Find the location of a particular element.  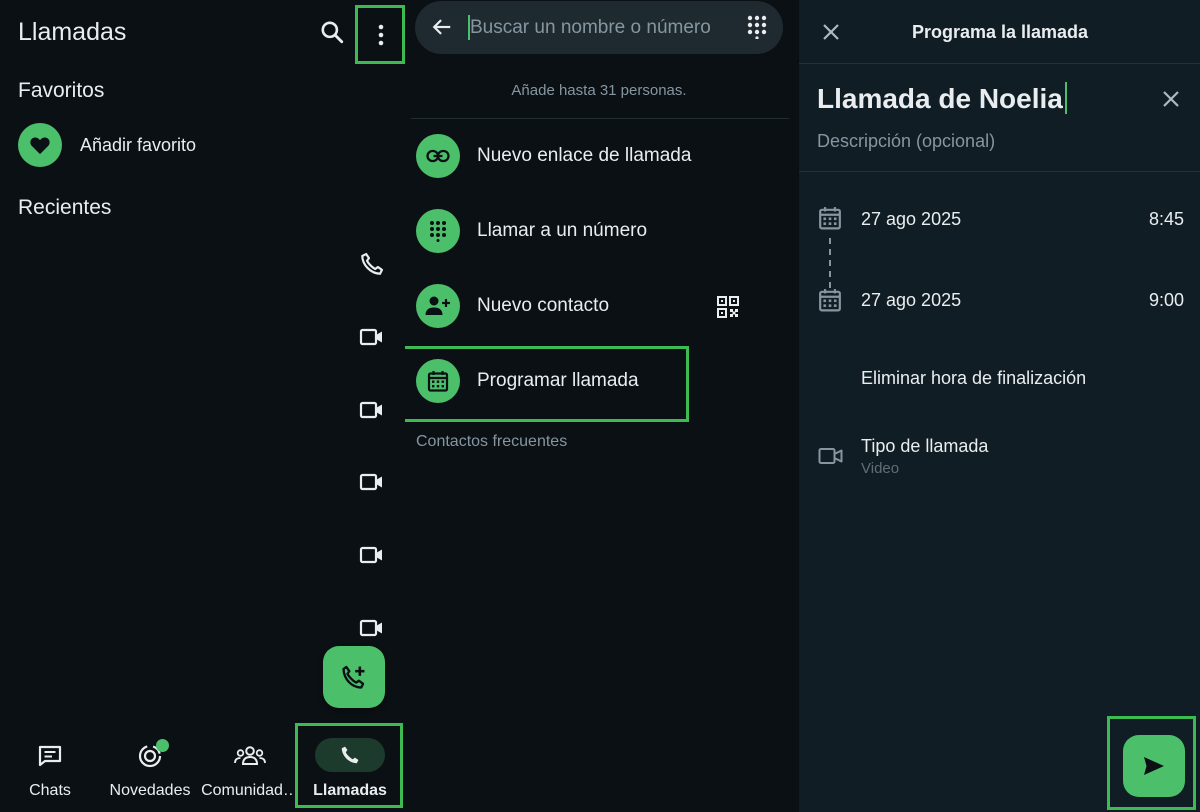

nav-chats-label: Chats is located at coordinates (50, 790).